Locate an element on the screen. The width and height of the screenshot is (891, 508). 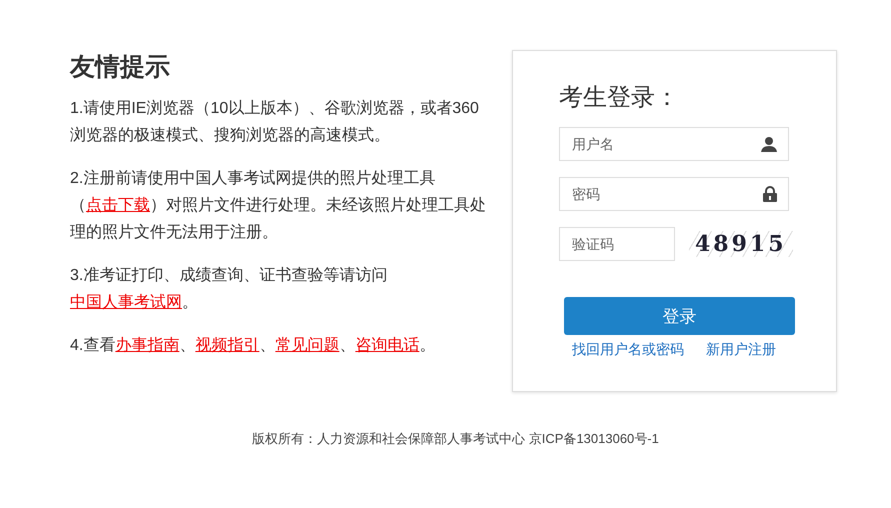
tip-link: 咨询电话 is located at coordinates (387, 345).